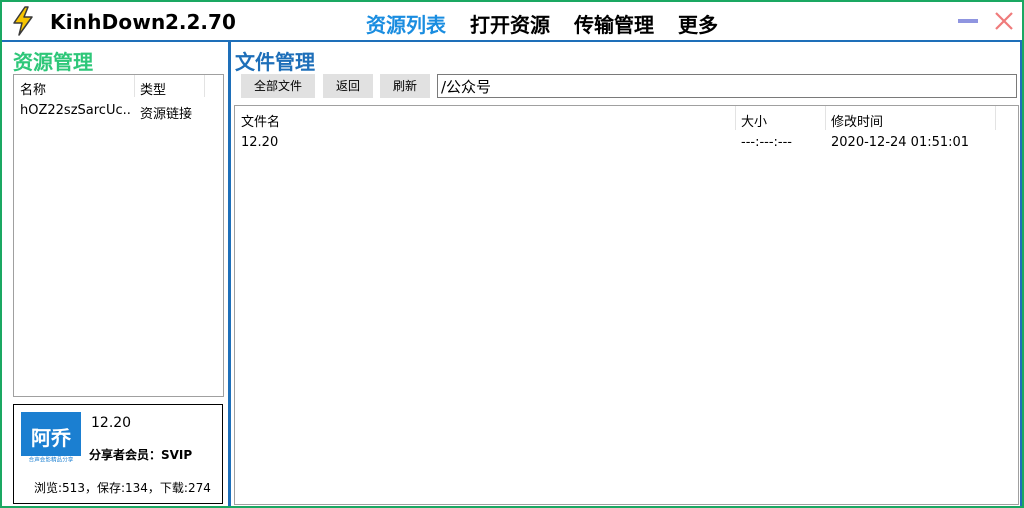 The height and width of the screenshot is (508, 1024). Describe the element at coordinates (229, 274) in the screenshot. I see `panel-divider` at that location.